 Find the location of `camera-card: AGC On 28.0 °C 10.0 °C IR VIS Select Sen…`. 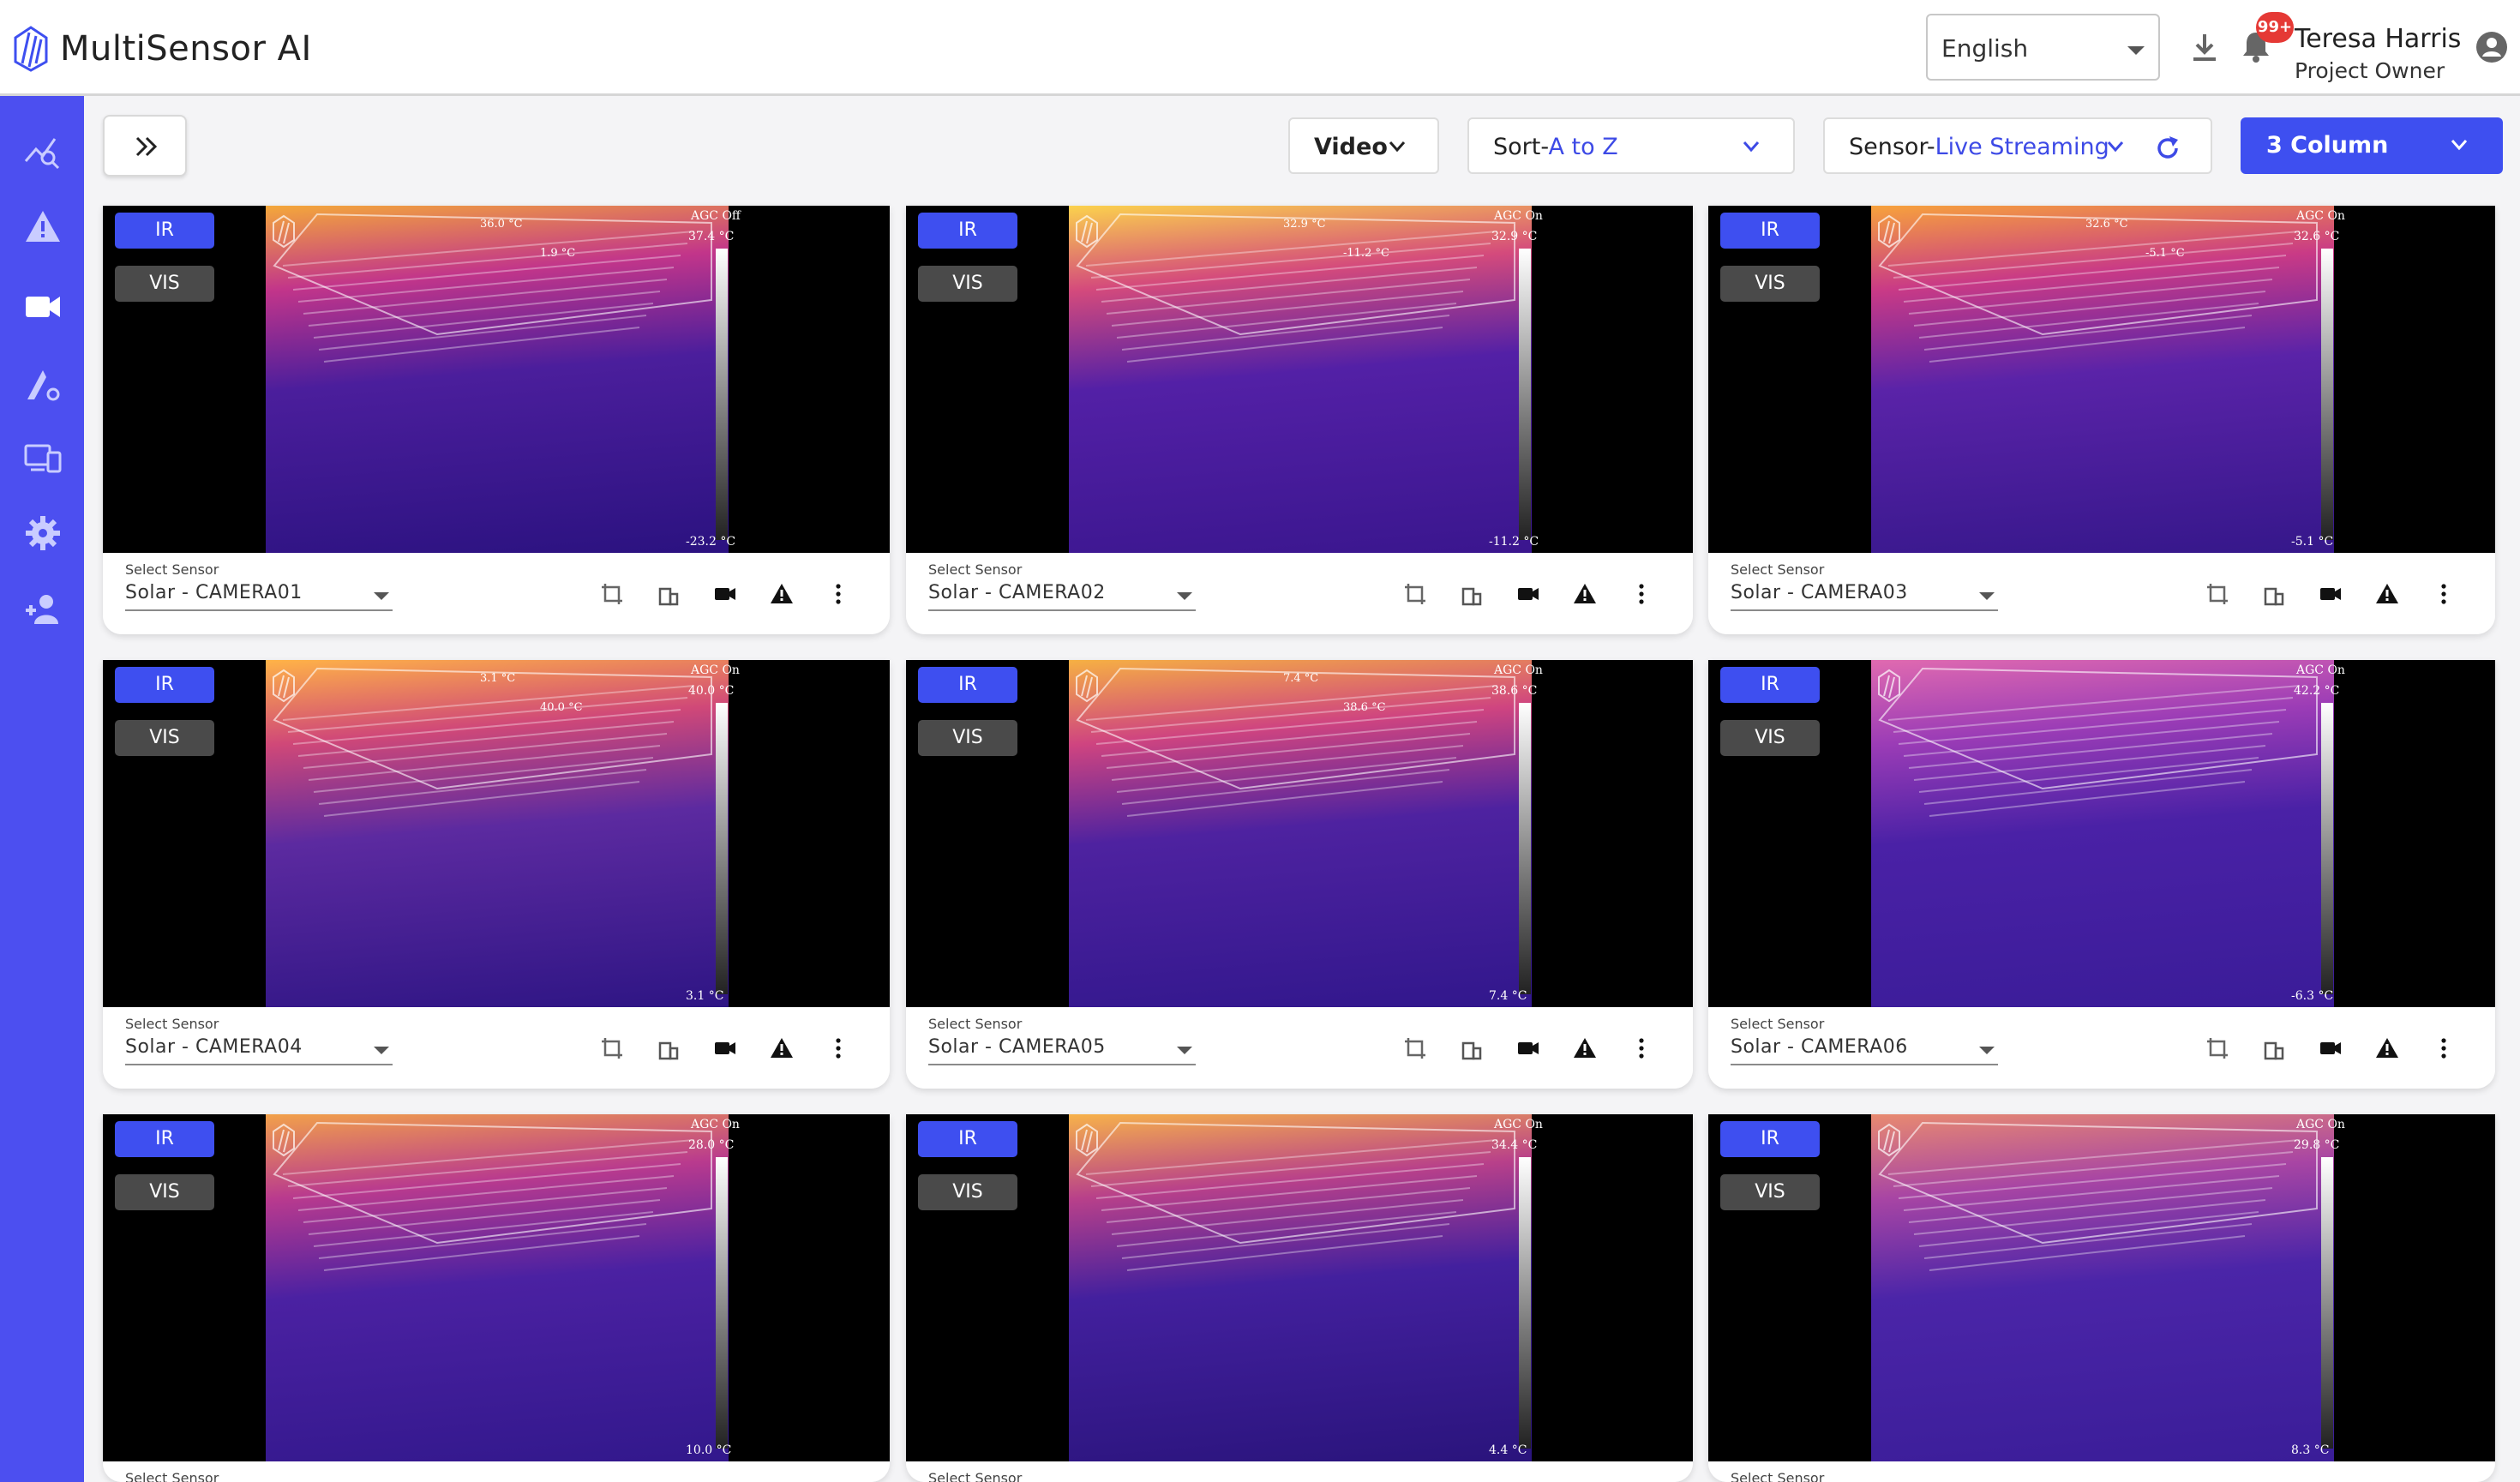

camera-card: AGC On 28.0 °C 10.0 °C IR VIS Select Sen… is located at coordinates (496, 1298).